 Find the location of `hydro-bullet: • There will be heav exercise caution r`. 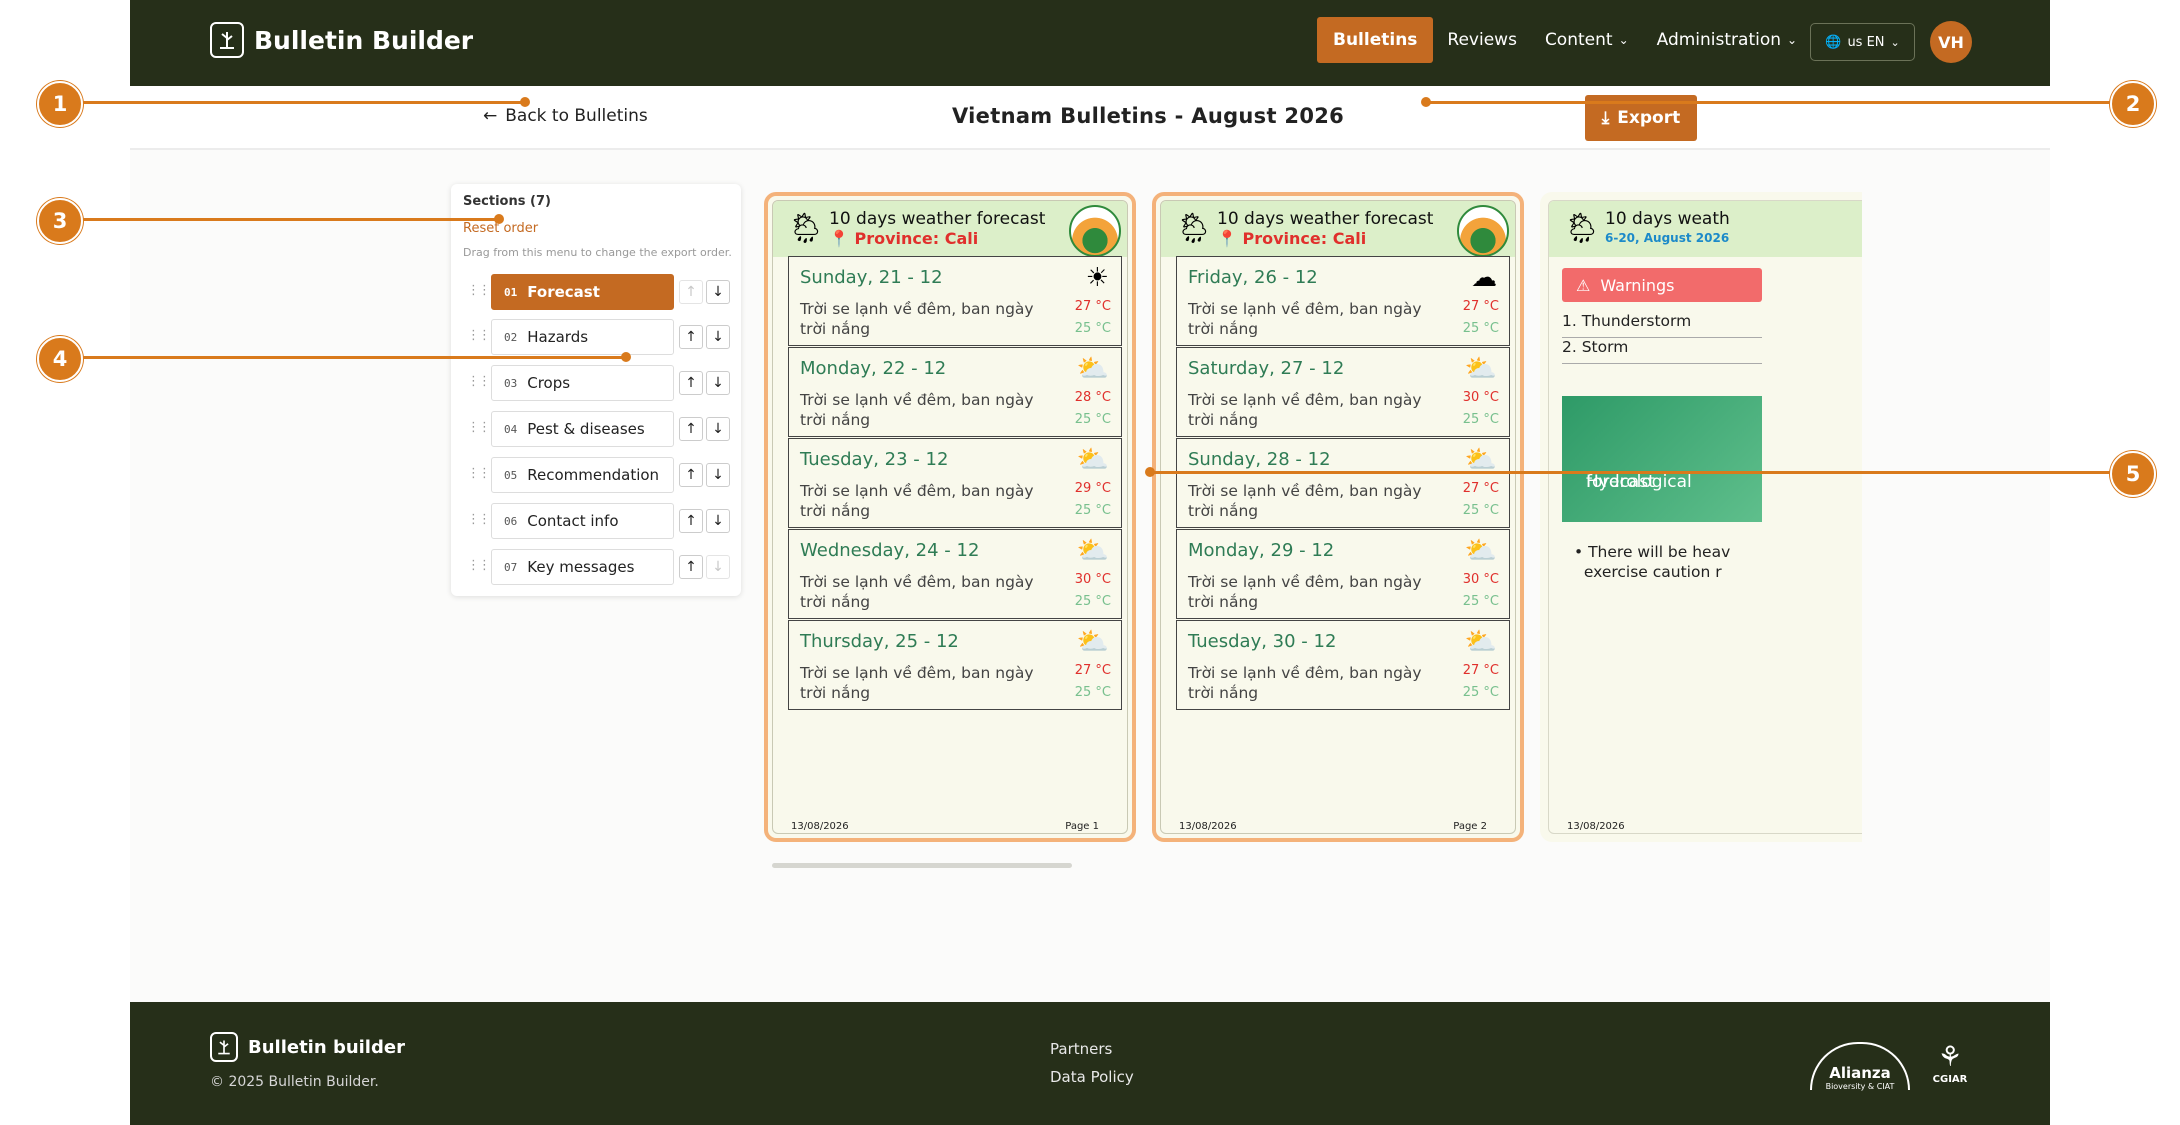

hydro-bullet: • There will be heav exercise caution r is located at coordinates (1652, 562).